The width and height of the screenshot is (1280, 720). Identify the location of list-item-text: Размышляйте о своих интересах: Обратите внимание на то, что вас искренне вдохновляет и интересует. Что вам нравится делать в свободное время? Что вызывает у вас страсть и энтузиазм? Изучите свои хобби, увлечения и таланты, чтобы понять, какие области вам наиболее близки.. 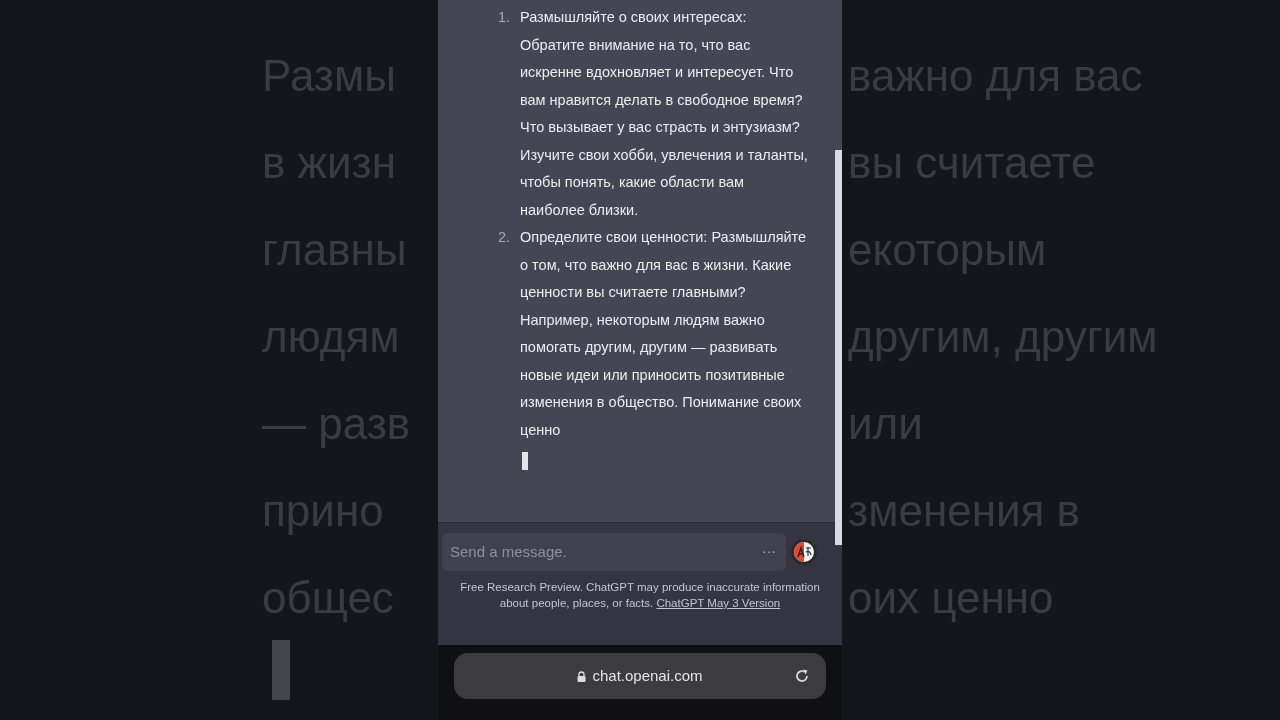
(664, 114).